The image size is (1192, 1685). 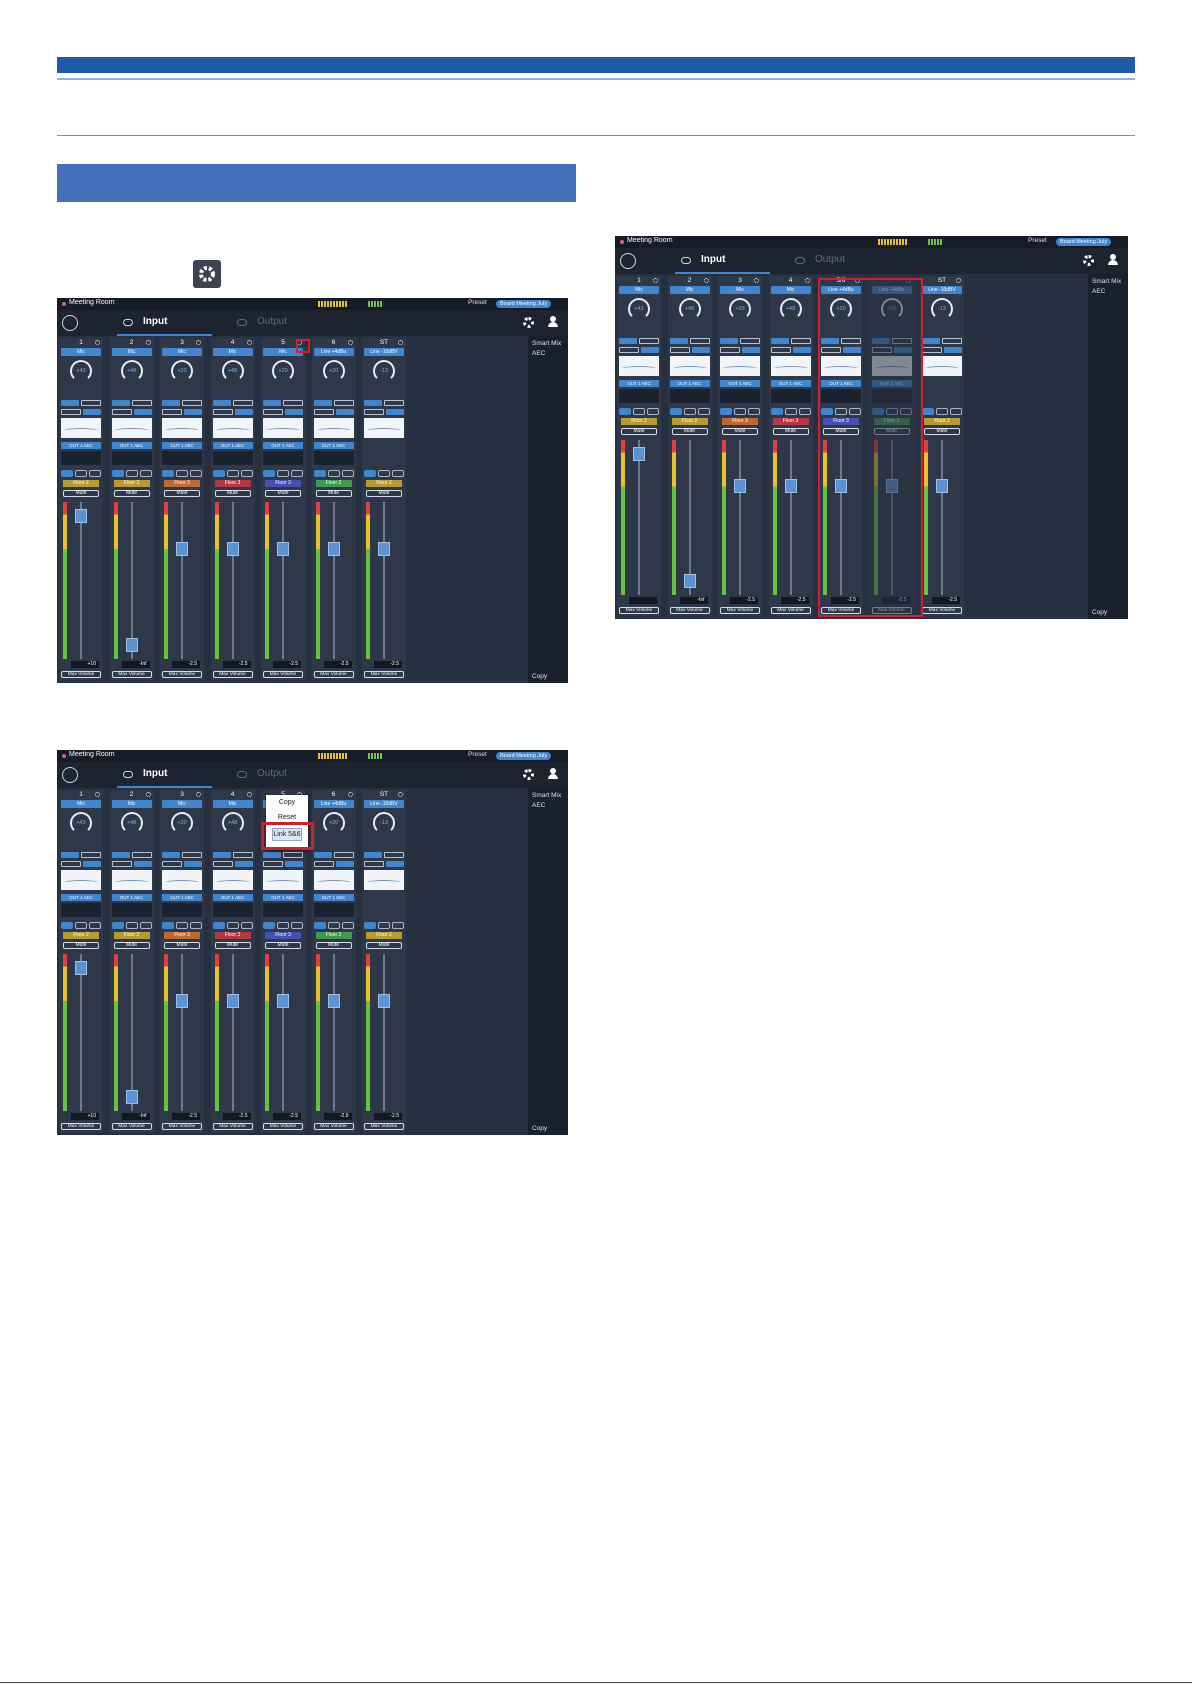 What do you see at coordinates (539, 1128) in the screenshot?
I see `side-copy: Copy` at bounding box center [539, 1128].